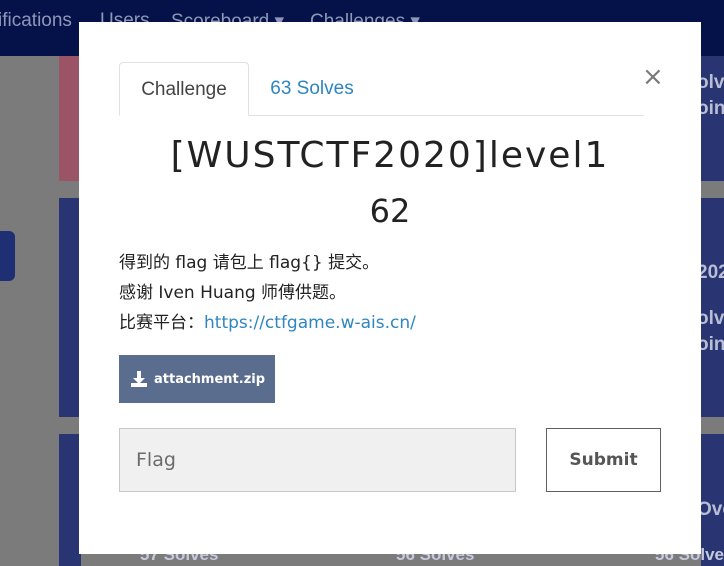 This screenshot has height=566, width=724. I want to click on card-title-text: 202, so click(712, 272).